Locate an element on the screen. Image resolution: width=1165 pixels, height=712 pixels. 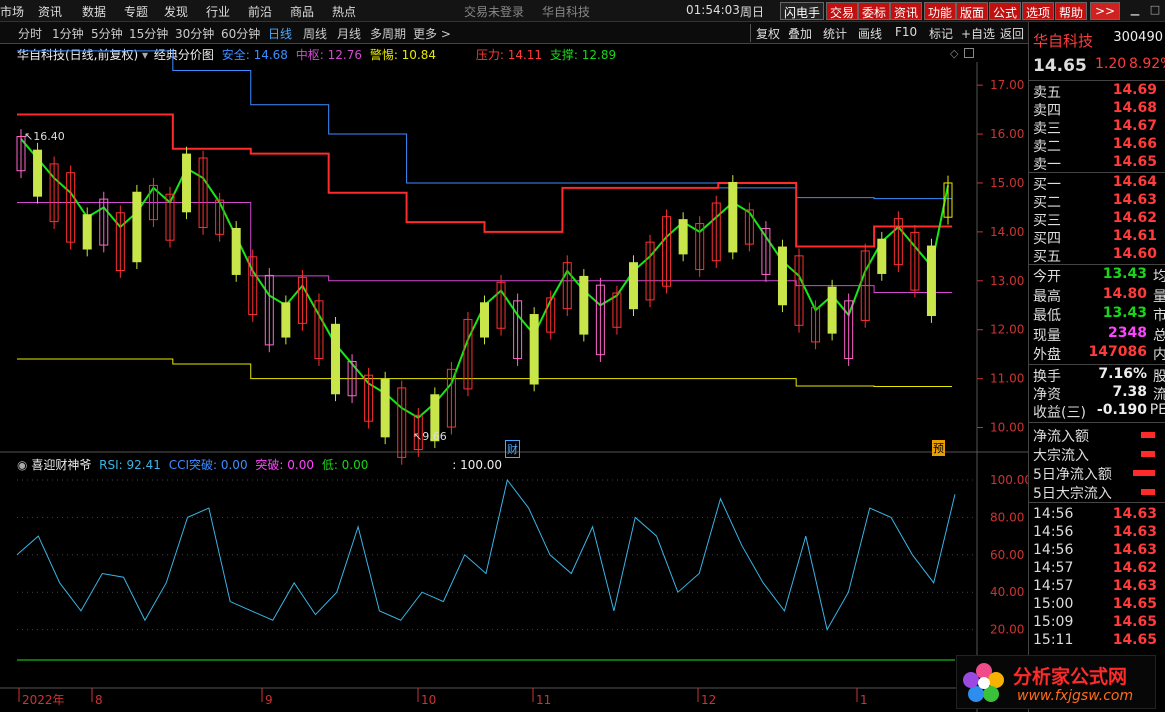
ask-row: 卖一 14.65 is located at coordinates (1098, 163).